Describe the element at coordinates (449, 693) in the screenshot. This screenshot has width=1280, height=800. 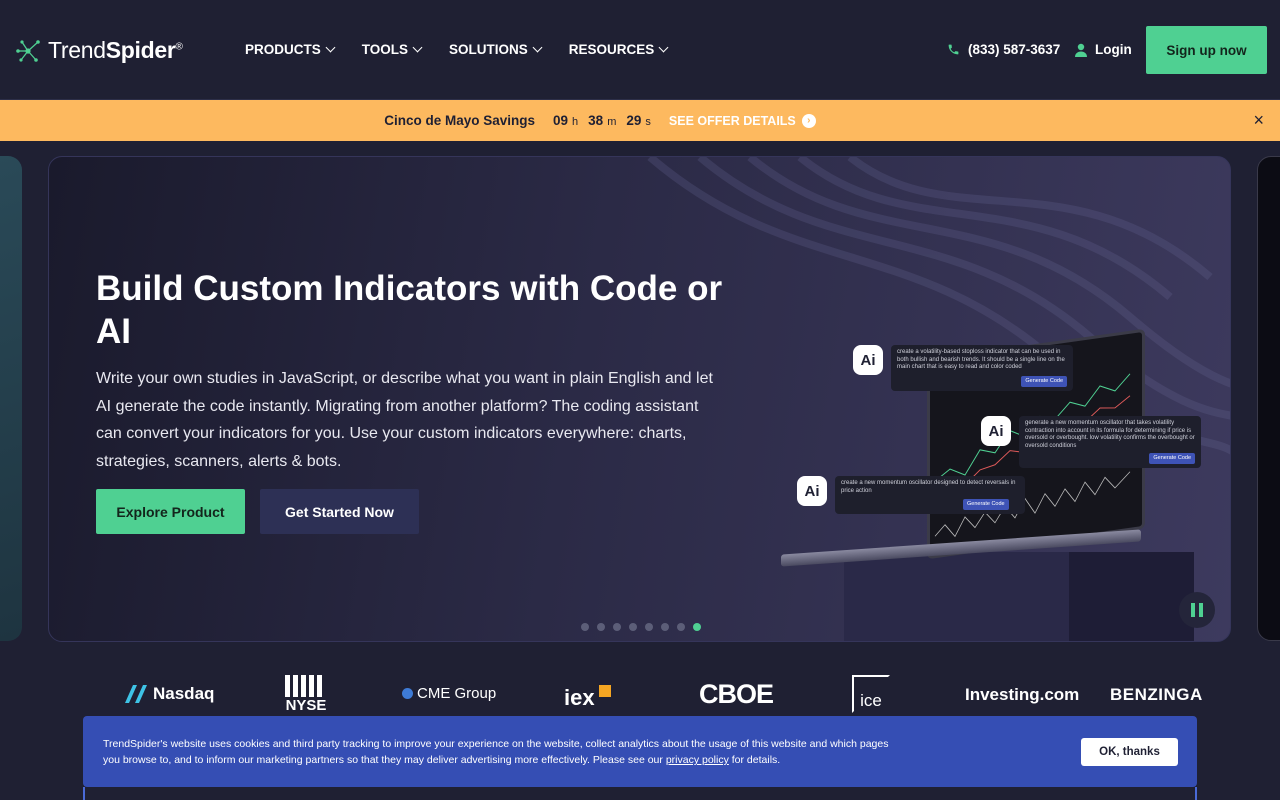
I see `cme-group-logo: CME Group` at that location.